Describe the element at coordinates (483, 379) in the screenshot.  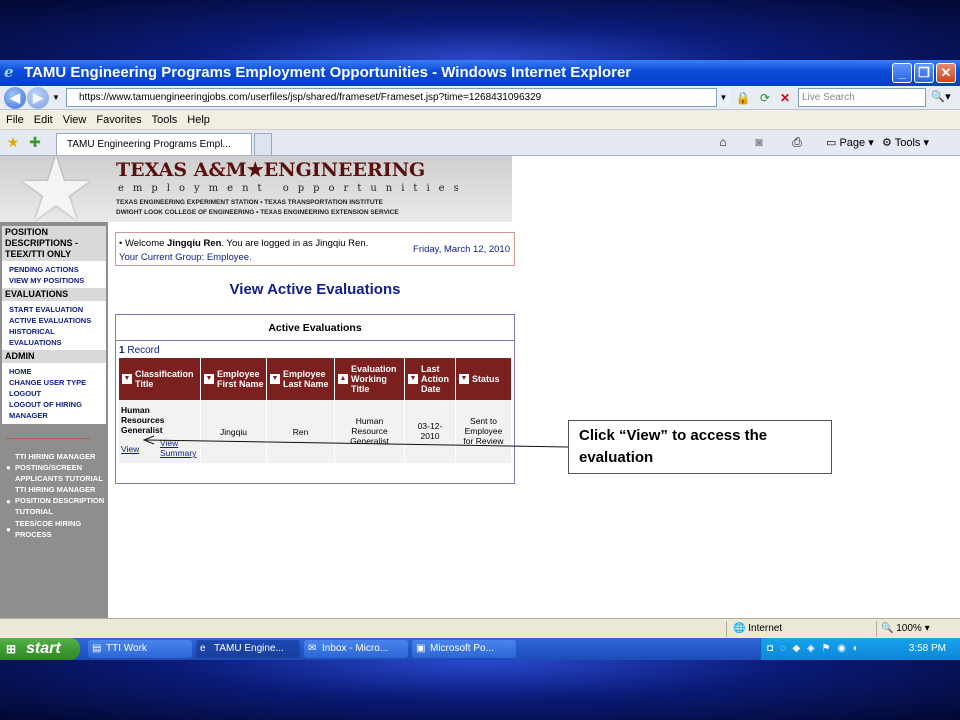
I see `column-header-status: ▼ Status` at that location.